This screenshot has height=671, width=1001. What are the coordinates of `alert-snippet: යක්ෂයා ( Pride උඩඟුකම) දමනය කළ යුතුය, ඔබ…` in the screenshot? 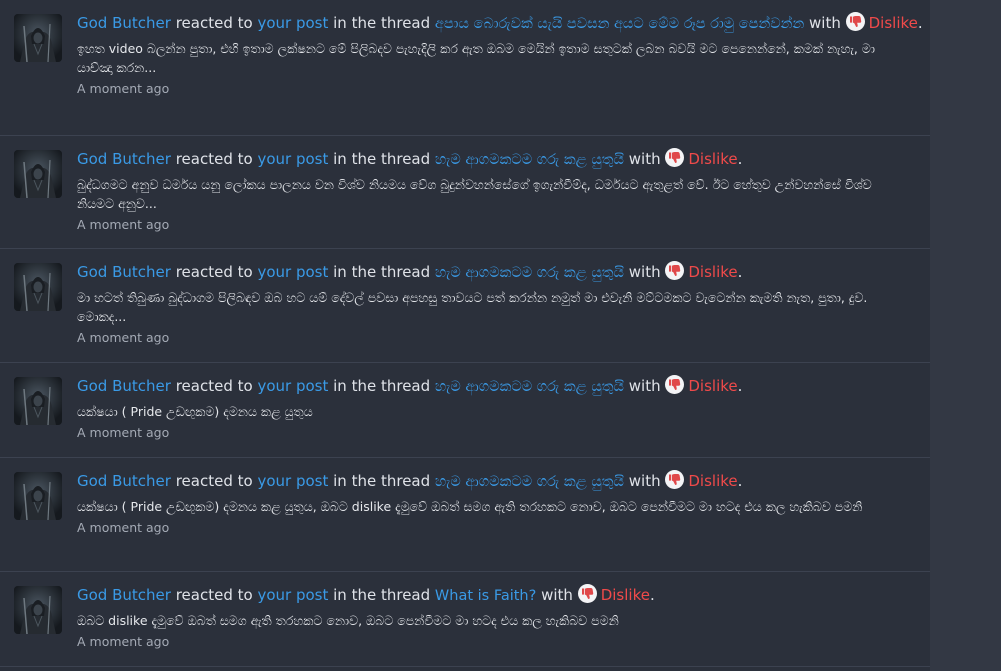 It's located at (470, 506).